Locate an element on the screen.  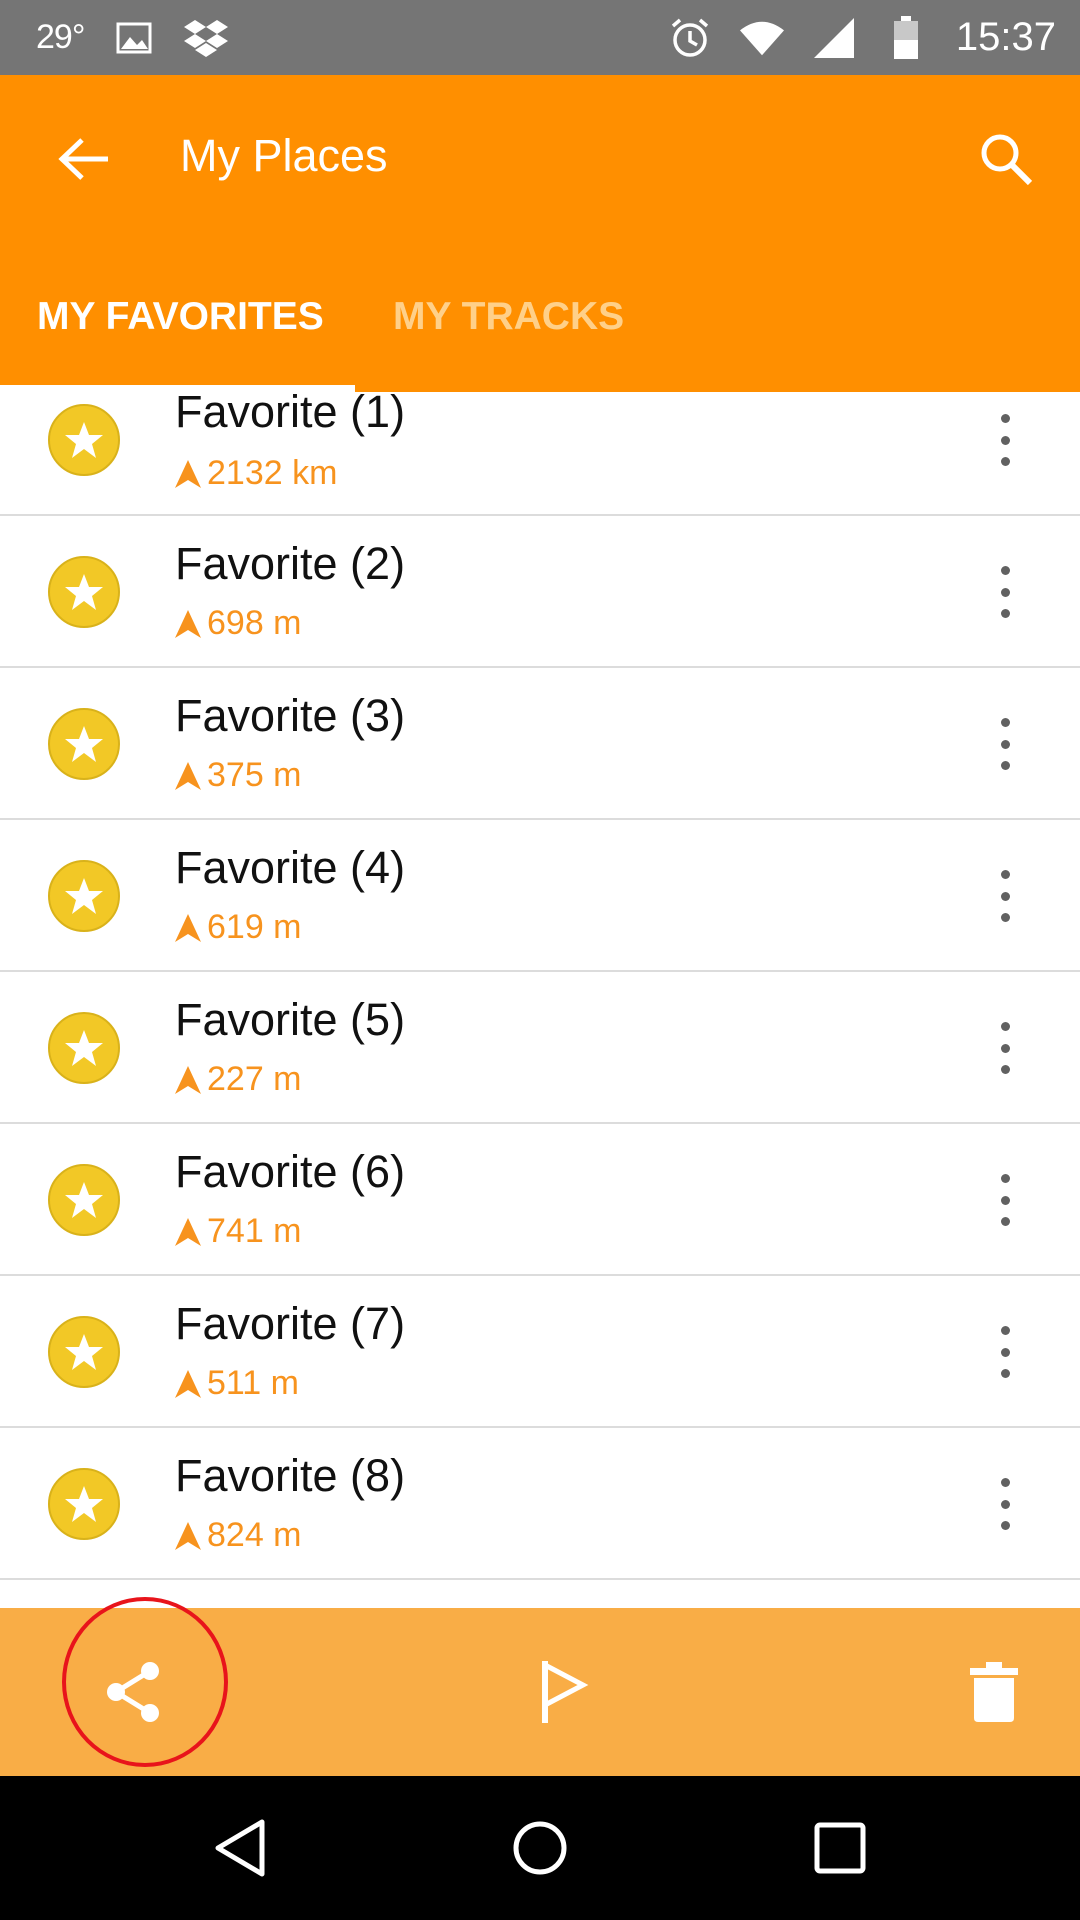
favorite-distance: 2132 km is located at coordinates (256, 473).